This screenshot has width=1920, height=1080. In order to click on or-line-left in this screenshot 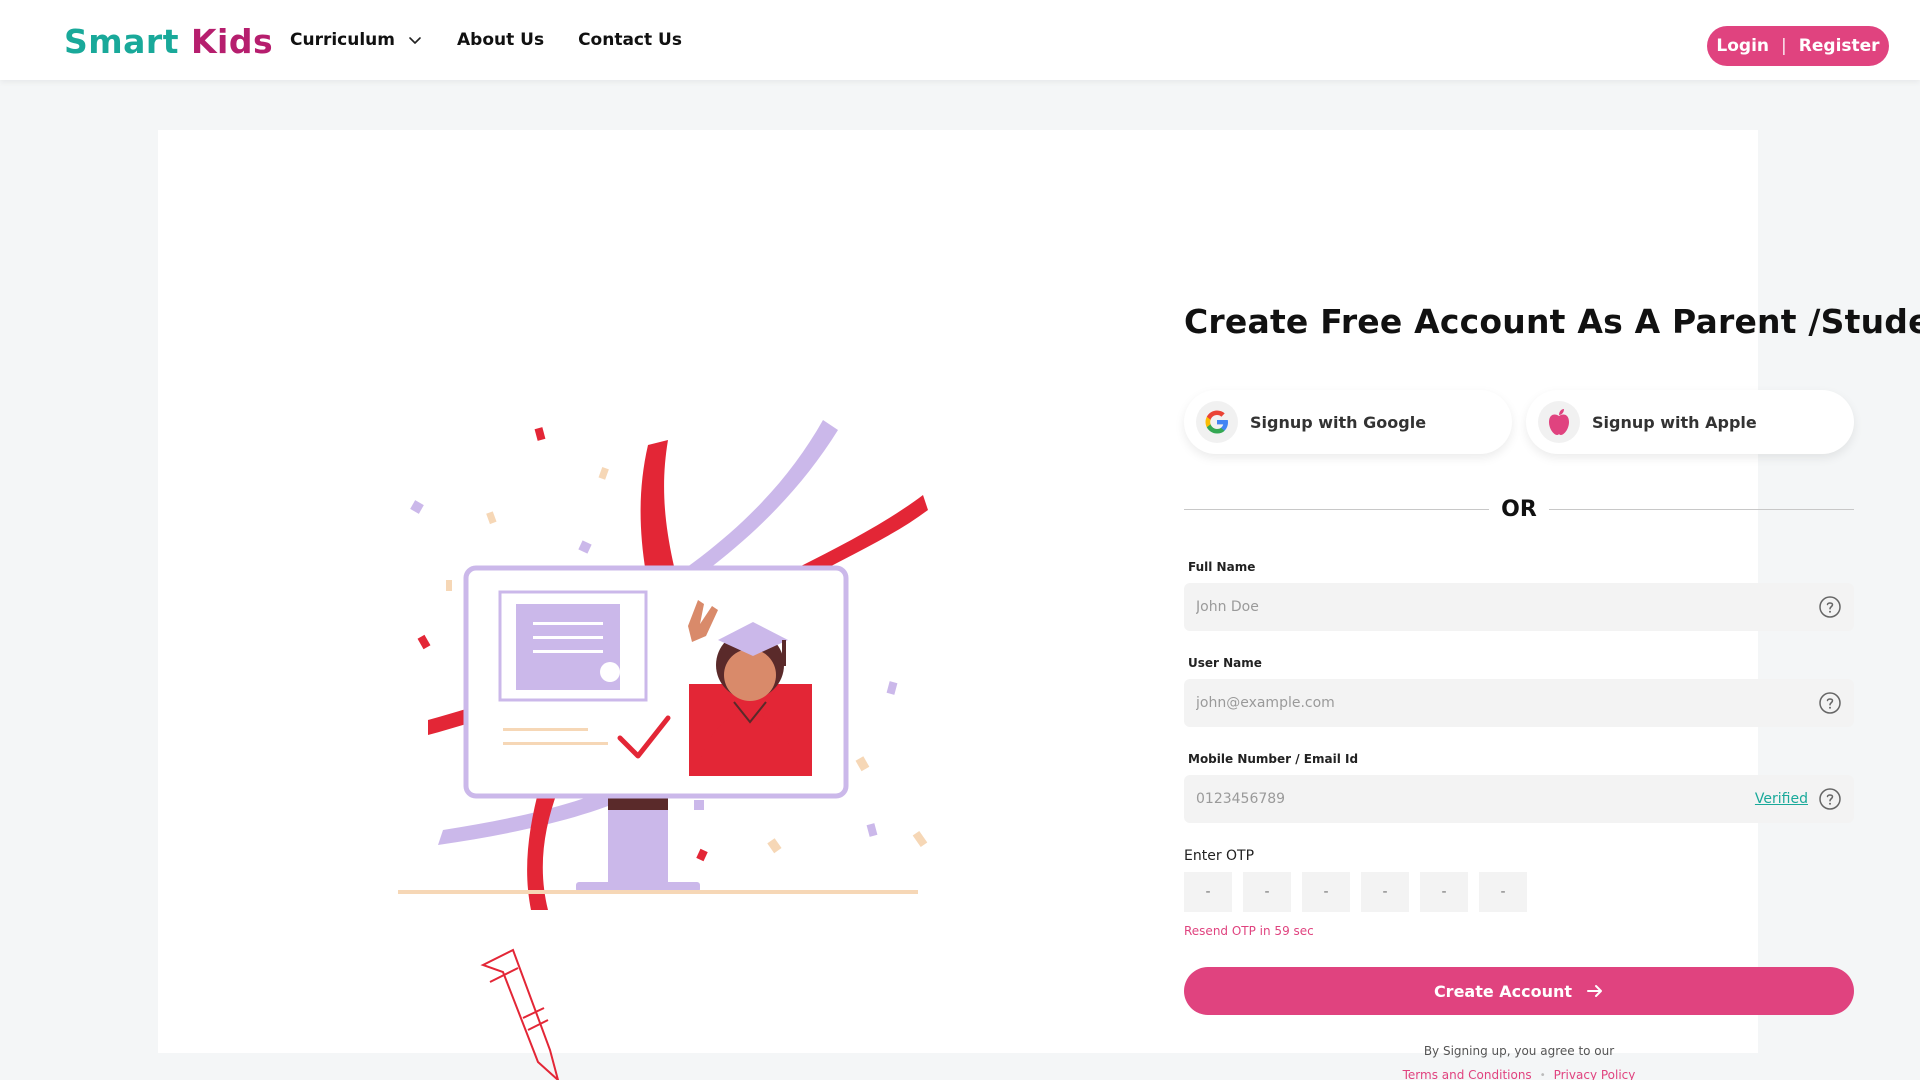, I will do `click(1337, 509)`.